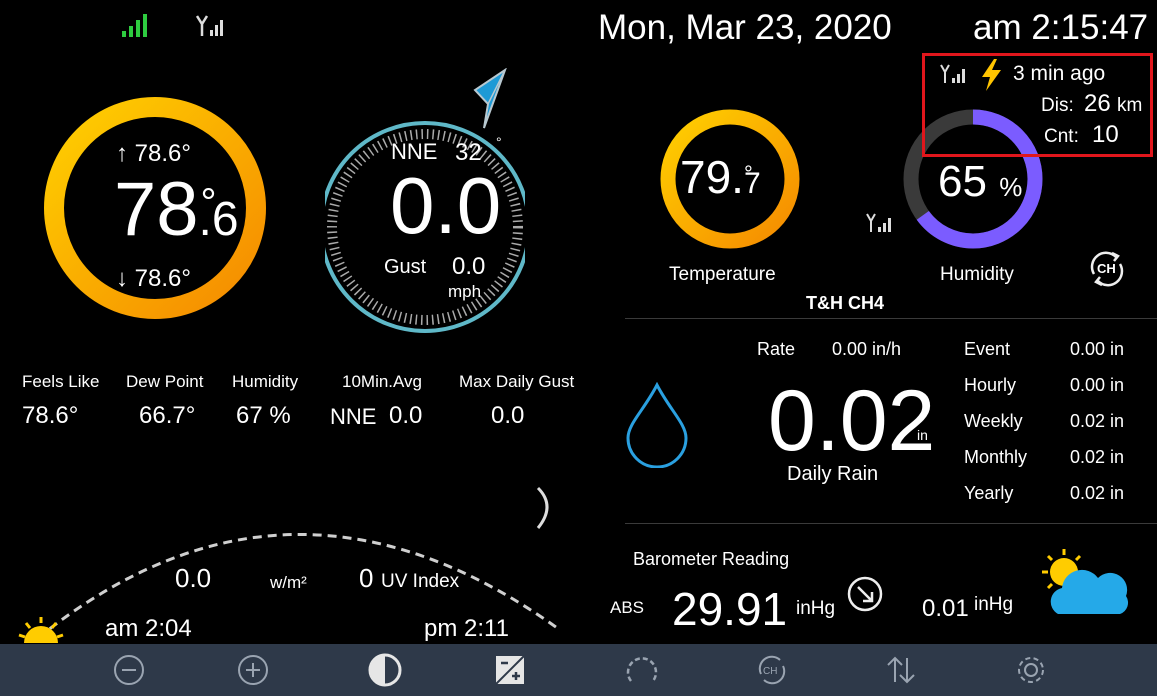  I want to click on solar-radiation-unit: w/m², so click(288, 582).